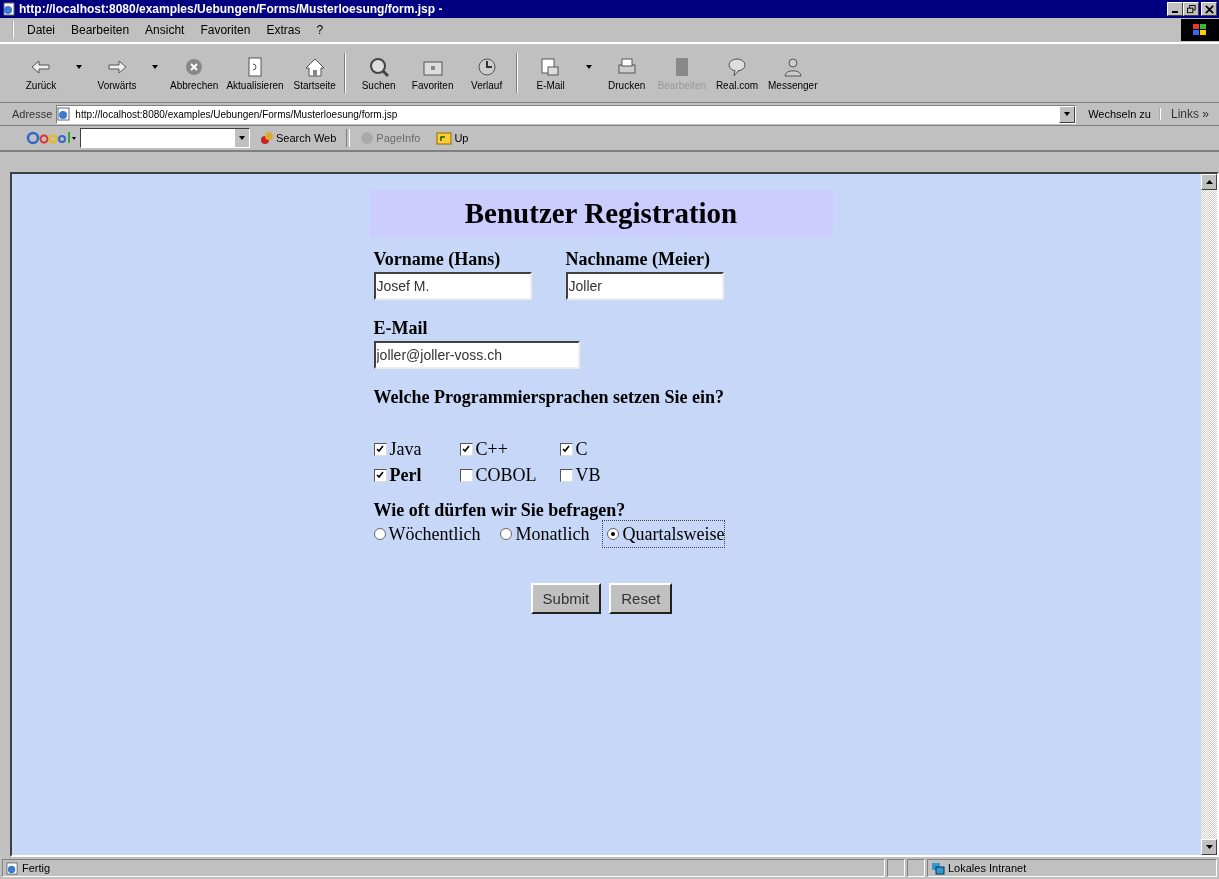 The image size is (1219, 879). I want to click on close-icon, so click(1209, 9).